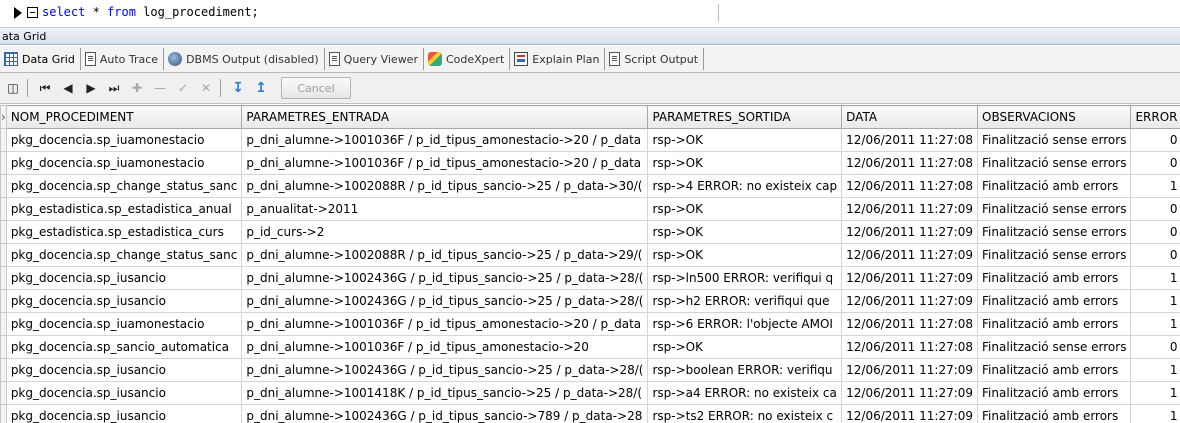  I want to click on column-header: PARAMETRES_SORTIDA, so click(745, 117).